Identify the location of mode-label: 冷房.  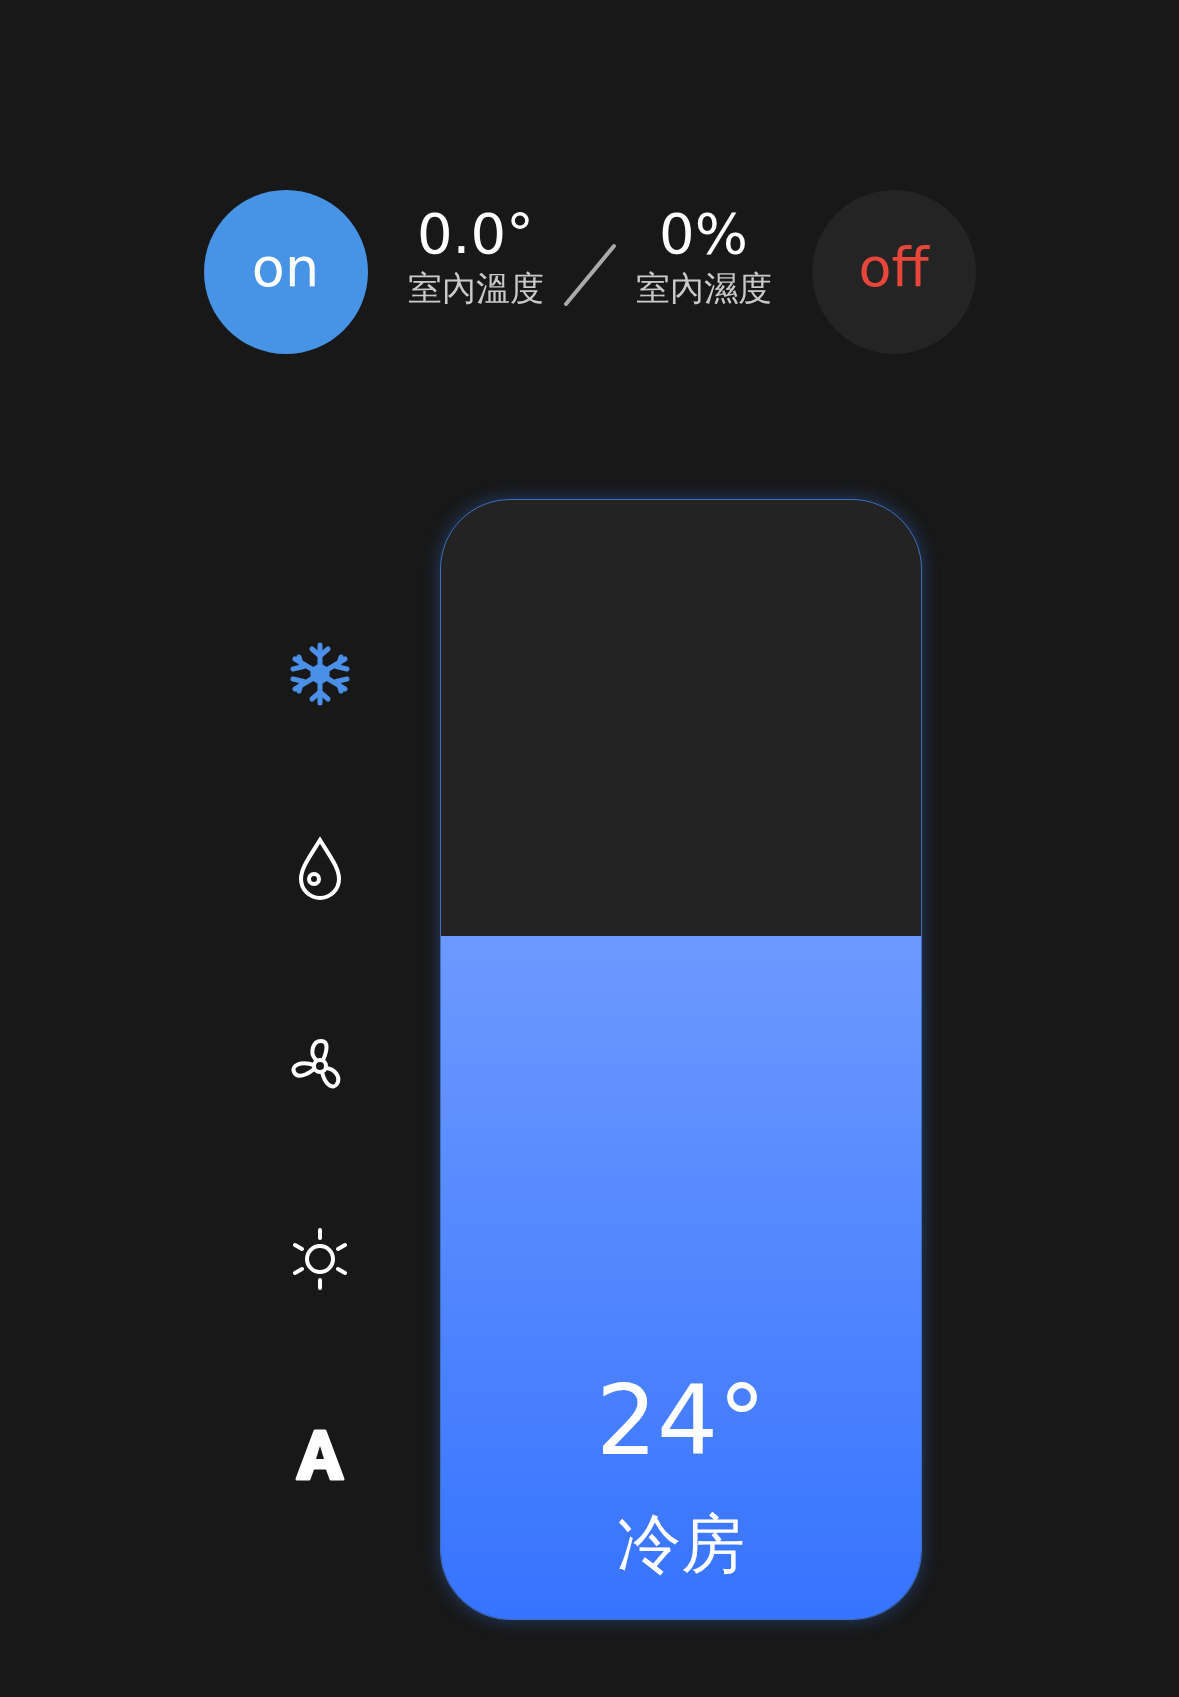
(681, 1543).